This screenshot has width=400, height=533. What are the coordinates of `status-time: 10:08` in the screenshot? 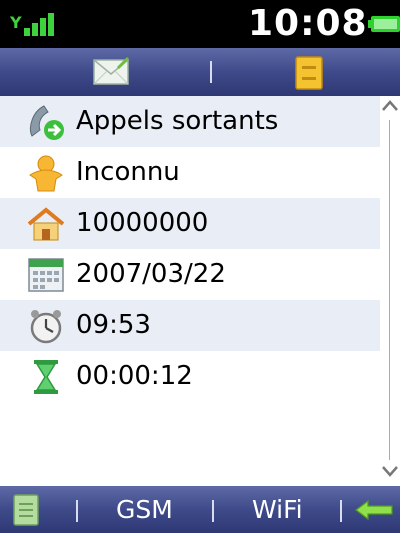 It's located at (308, 23).